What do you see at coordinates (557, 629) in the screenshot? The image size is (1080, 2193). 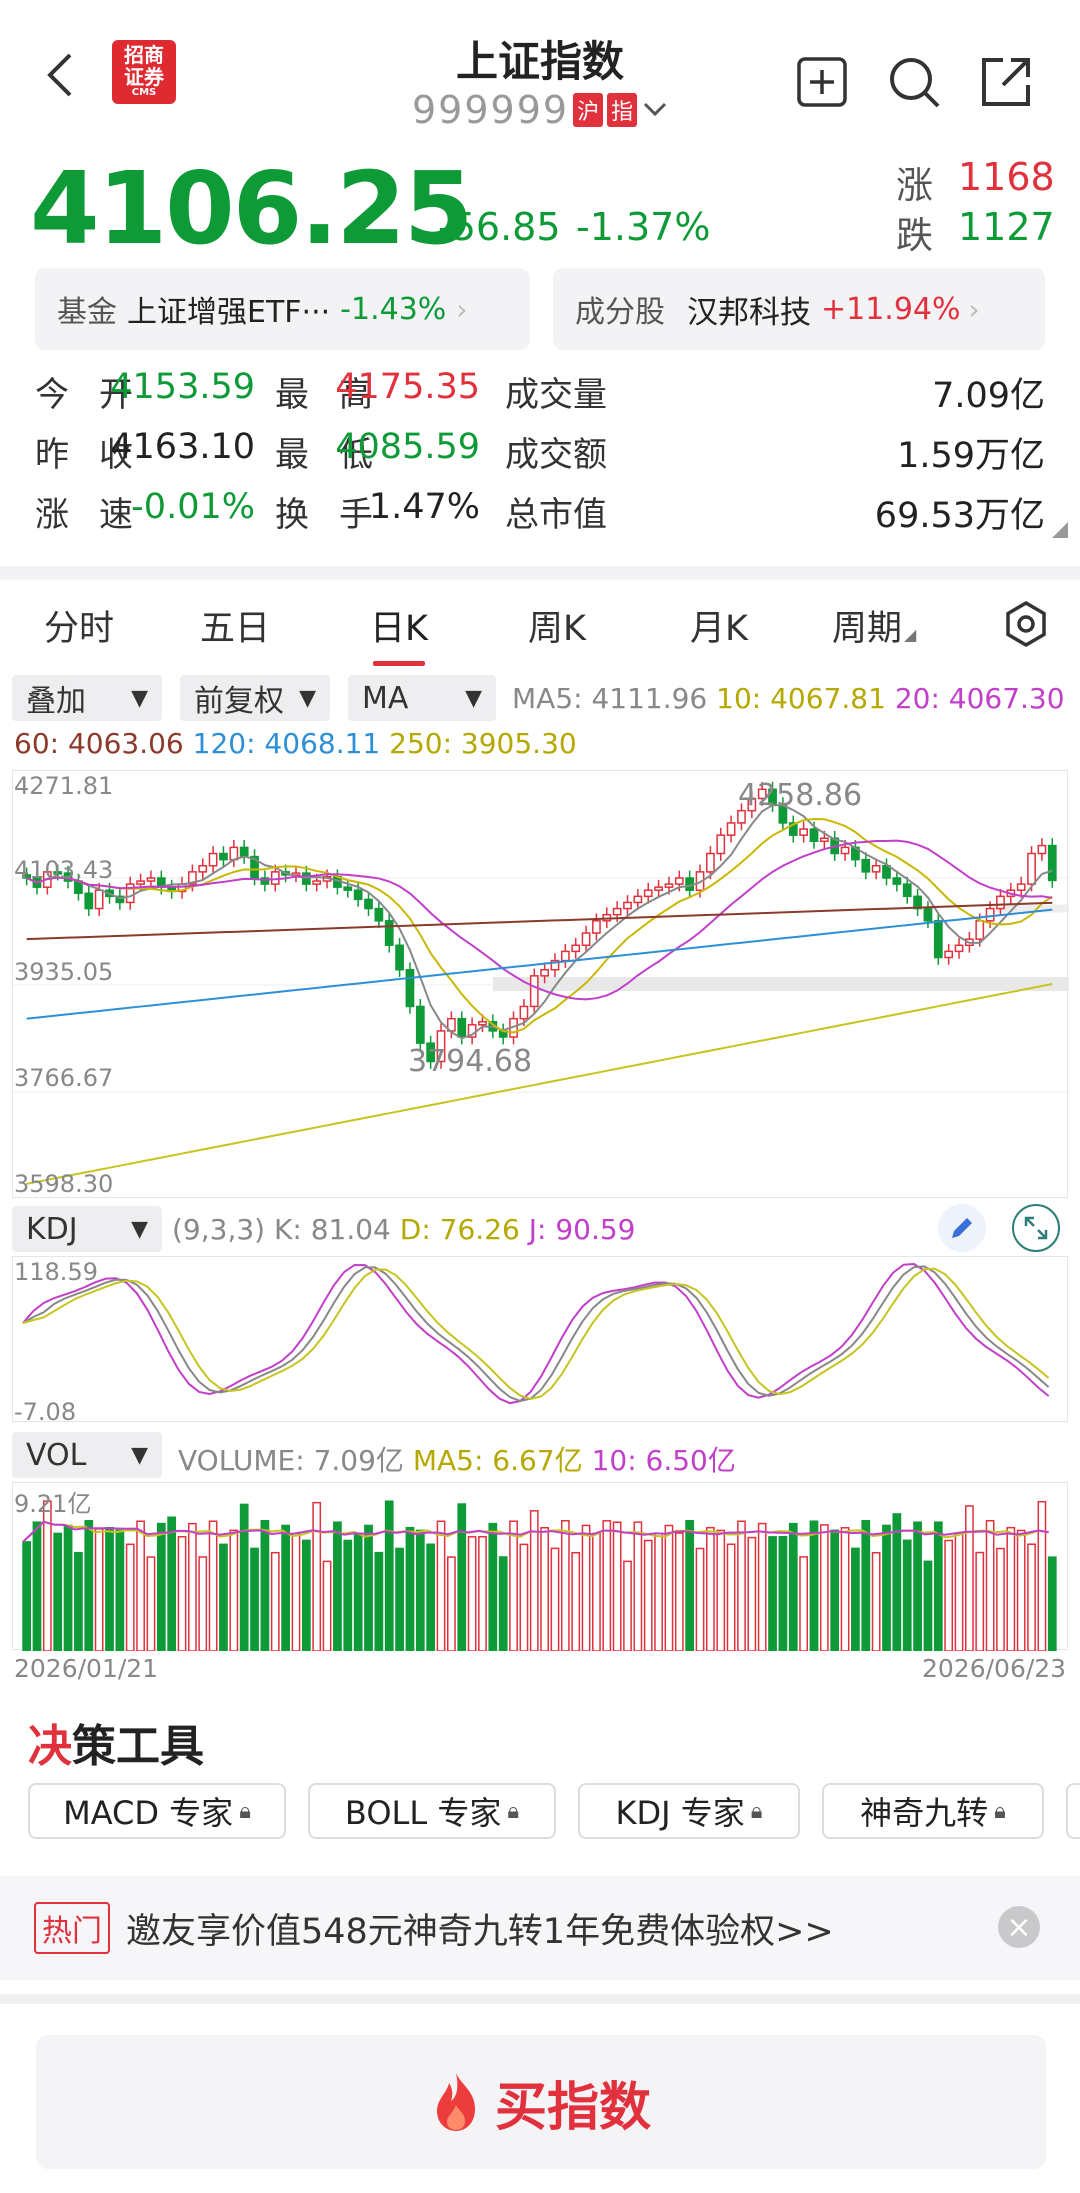 I see `tab-label: 周K` at bounding box center [557, 629].